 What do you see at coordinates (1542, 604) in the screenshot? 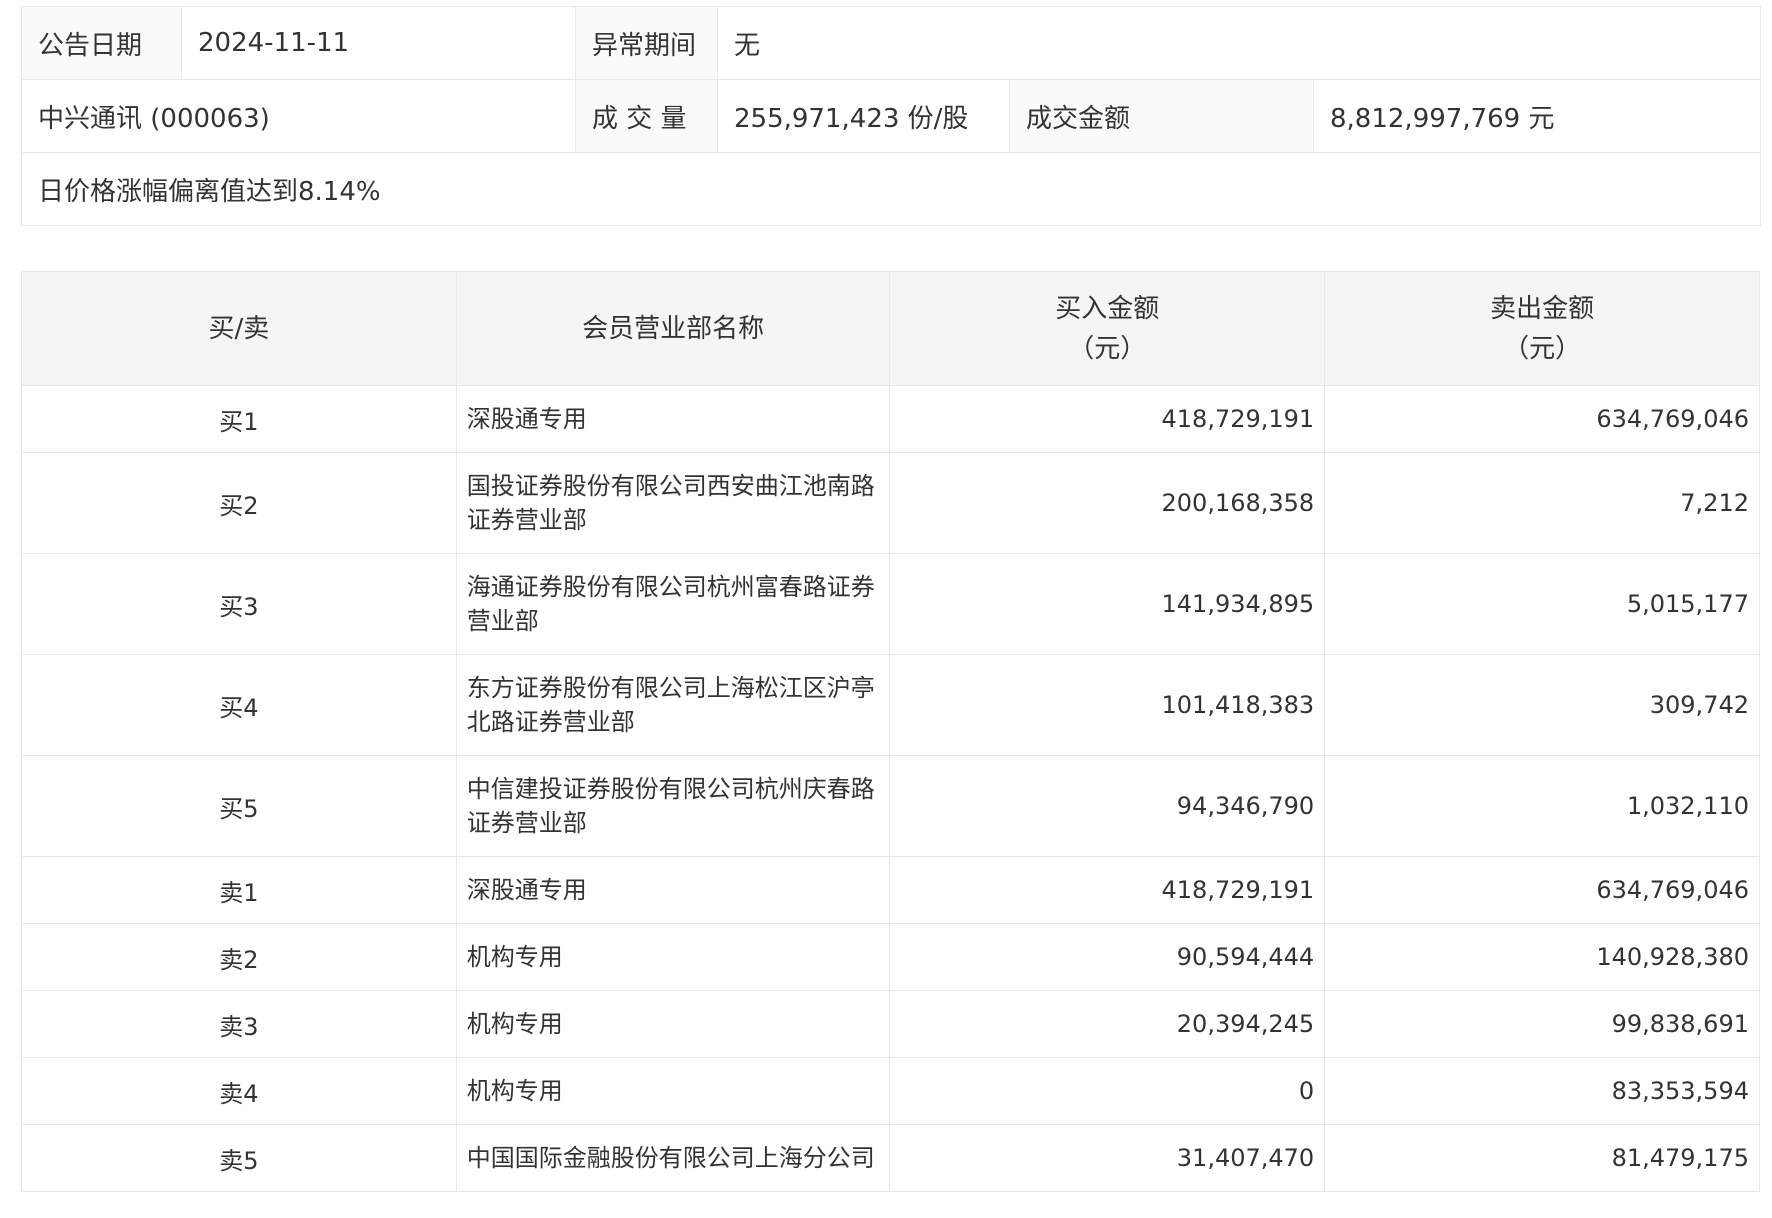
I see `row-sell-amount: 5,015,177` at bounding box center [1542, 604].